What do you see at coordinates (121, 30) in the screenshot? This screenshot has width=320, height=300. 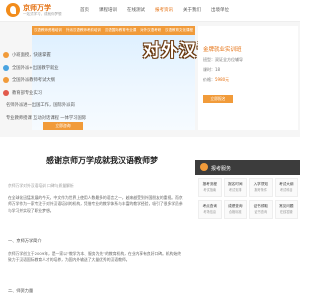 I see `category-item: 汉语国际教育专业课` at bounding box center [121, 30].